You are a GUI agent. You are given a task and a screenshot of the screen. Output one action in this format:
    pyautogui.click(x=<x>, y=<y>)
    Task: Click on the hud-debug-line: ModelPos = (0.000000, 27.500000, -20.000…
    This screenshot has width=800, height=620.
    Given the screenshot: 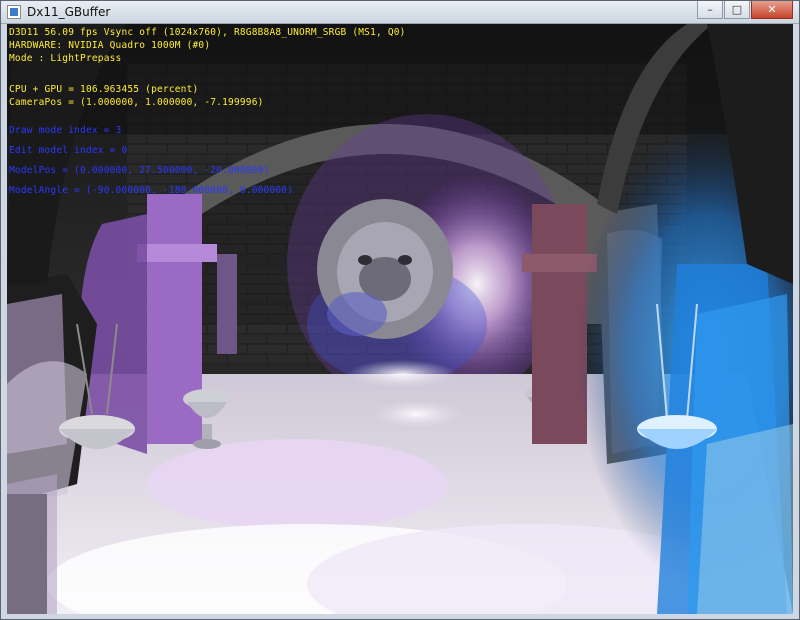 What is the action you would take?
    pyautogui.click(x=139, y=170)
    